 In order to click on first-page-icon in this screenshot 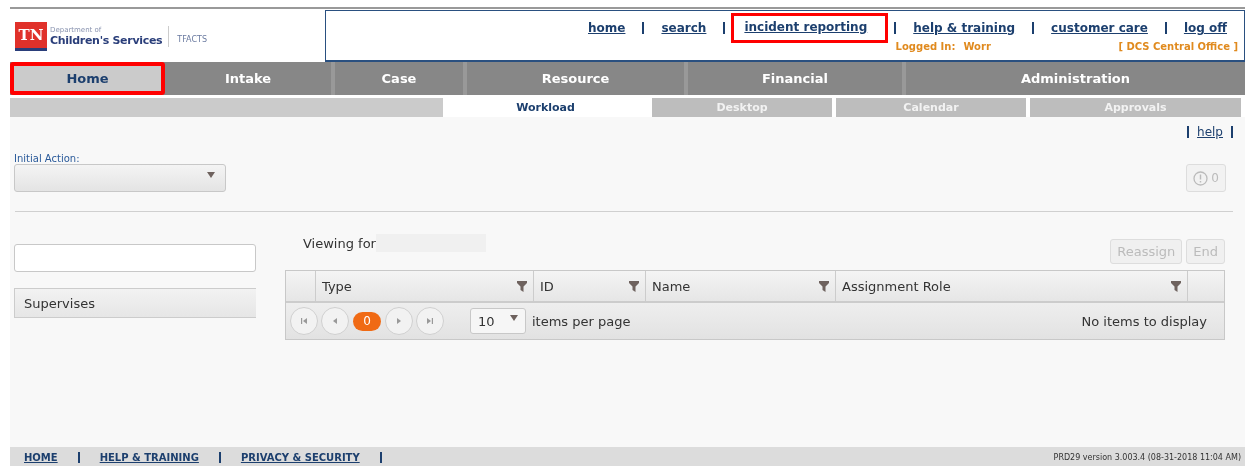, I will do `click(304, 321)`.